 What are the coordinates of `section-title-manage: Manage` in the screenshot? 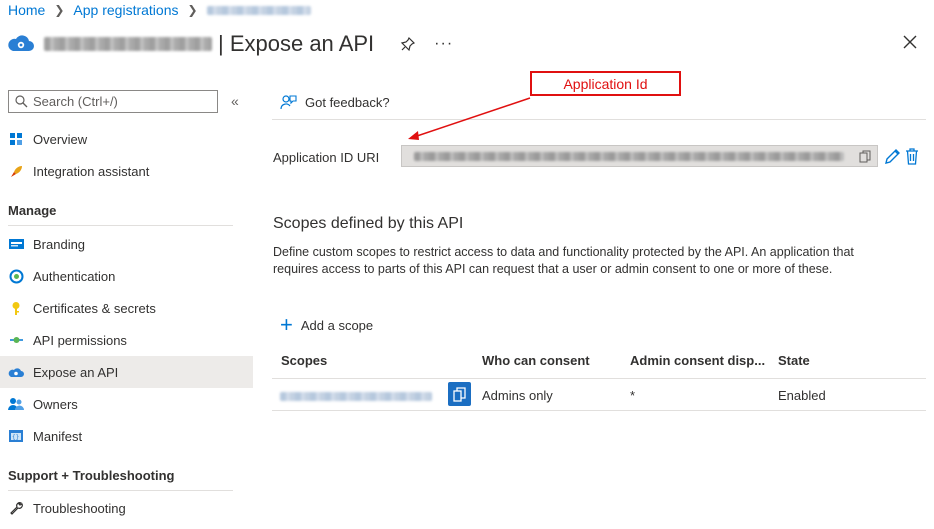 It's located at (32, 210).